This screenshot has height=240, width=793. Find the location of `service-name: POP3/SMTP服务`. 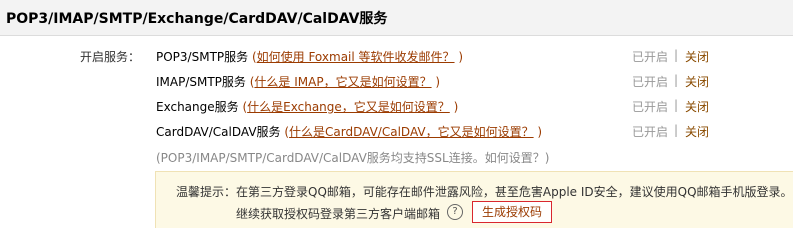

service-name: POP3/SMTP服务 is located at coordinates (202, 57).